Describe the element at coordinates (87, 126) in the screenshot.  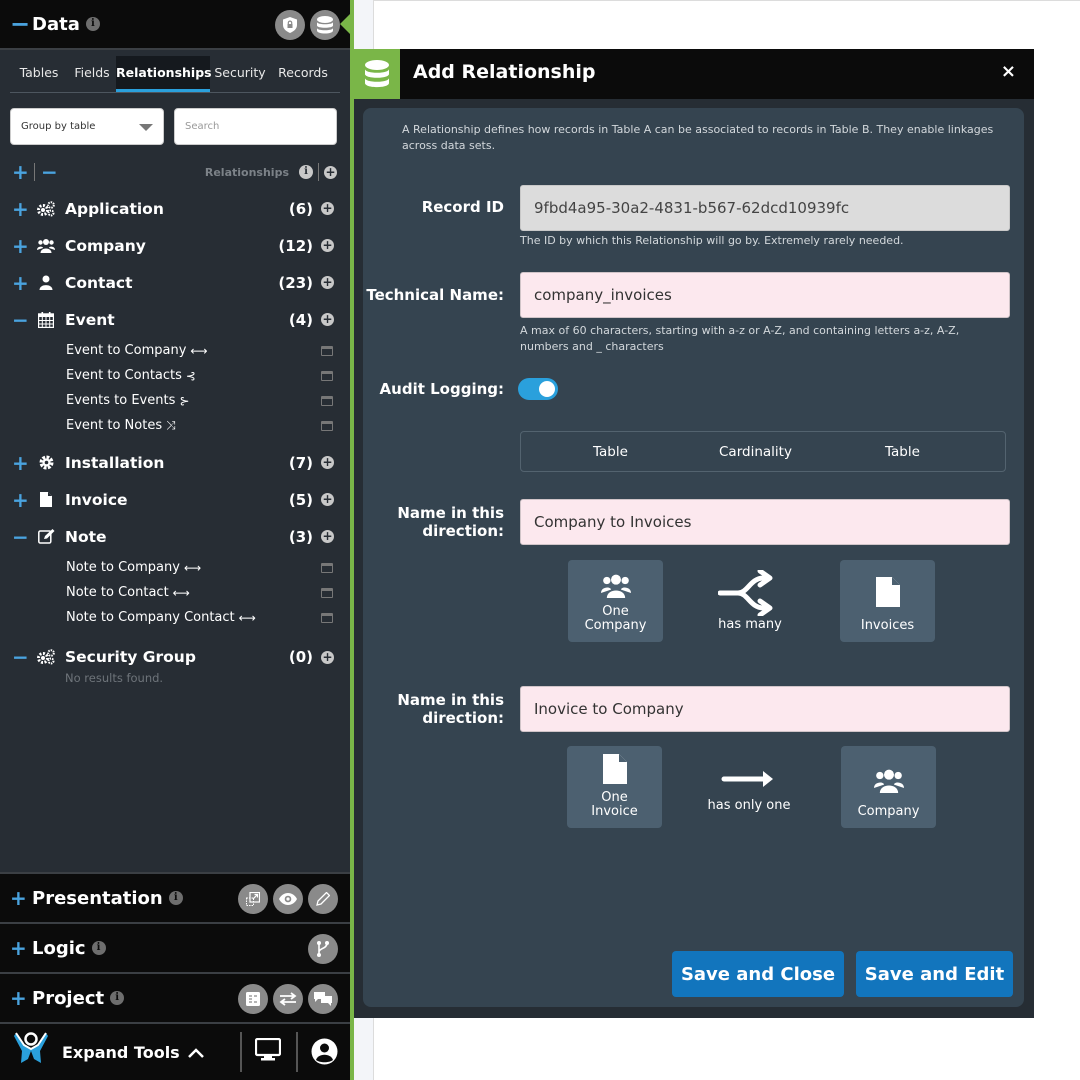
I see `group-by-select: Group by table` at that location.